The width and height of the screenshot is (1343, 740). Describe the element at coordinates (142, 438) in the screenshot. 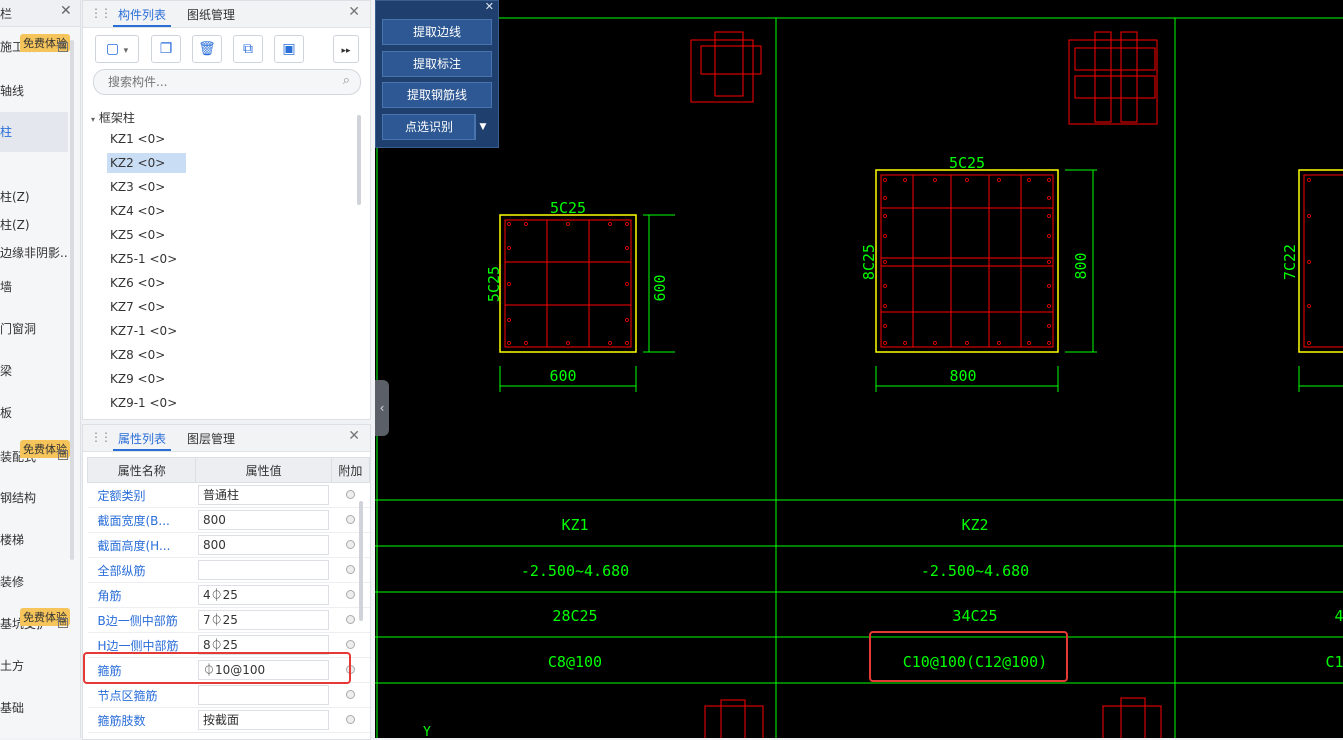

I see `tab-property-list: 属性列表` at that location.